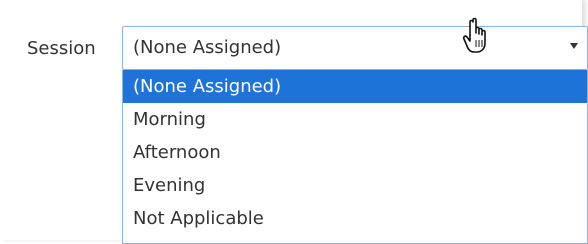 The width and height of the screenshot is (588, 244). What do you see at coordinates (207, 47) in the screenshot?
I see `session-select-value: (None Assigned)` at bounding box center [207, 47].